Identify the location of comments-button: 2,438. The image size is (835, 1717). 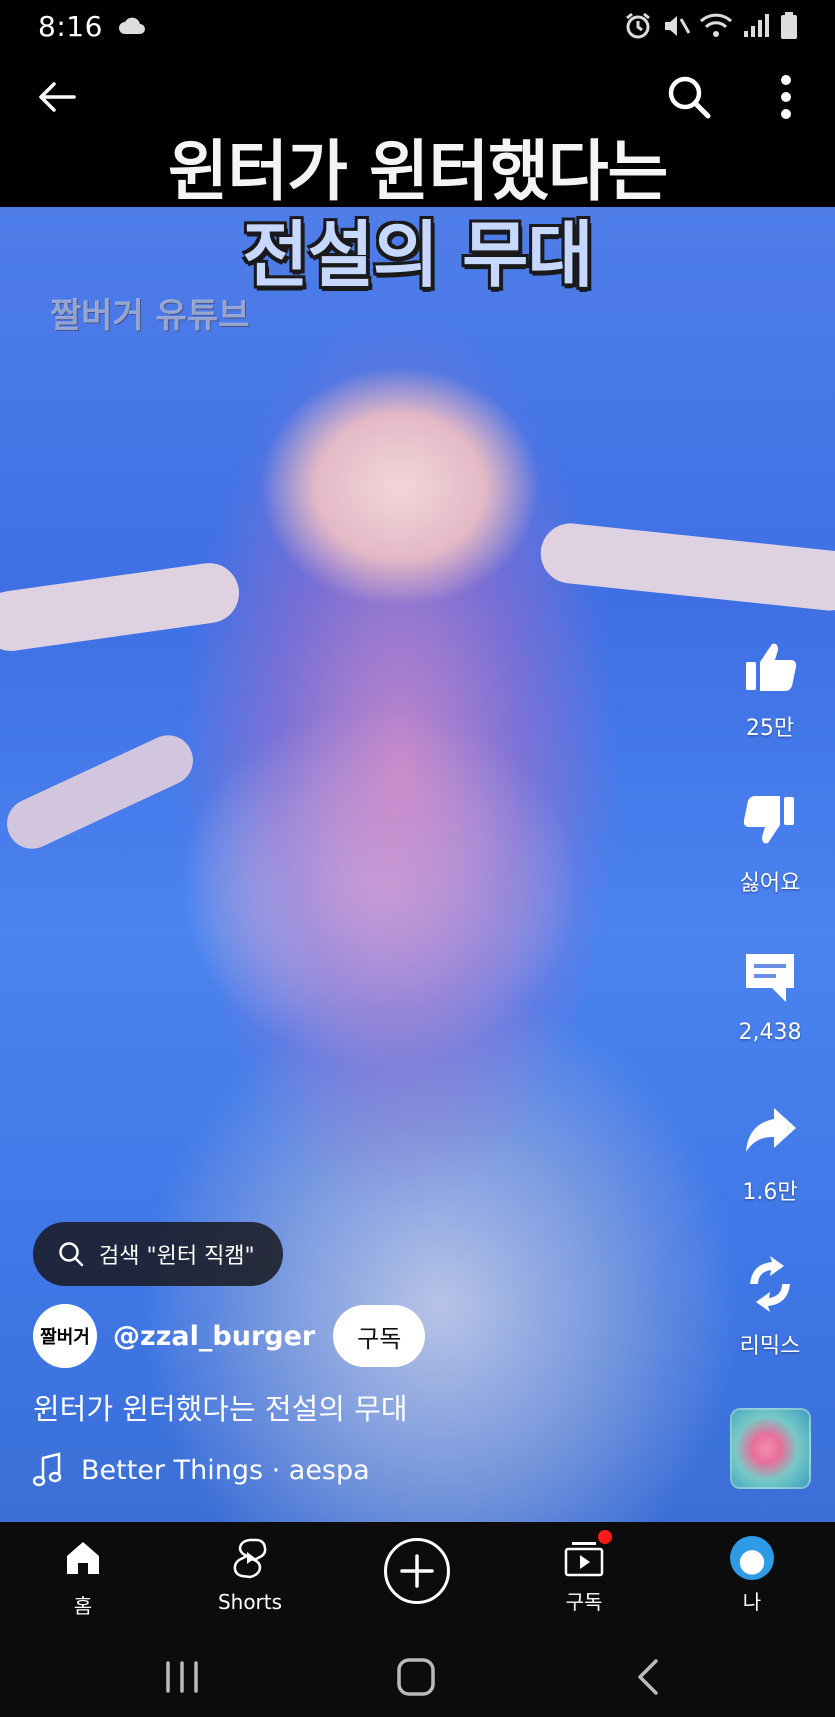
(770, 995).